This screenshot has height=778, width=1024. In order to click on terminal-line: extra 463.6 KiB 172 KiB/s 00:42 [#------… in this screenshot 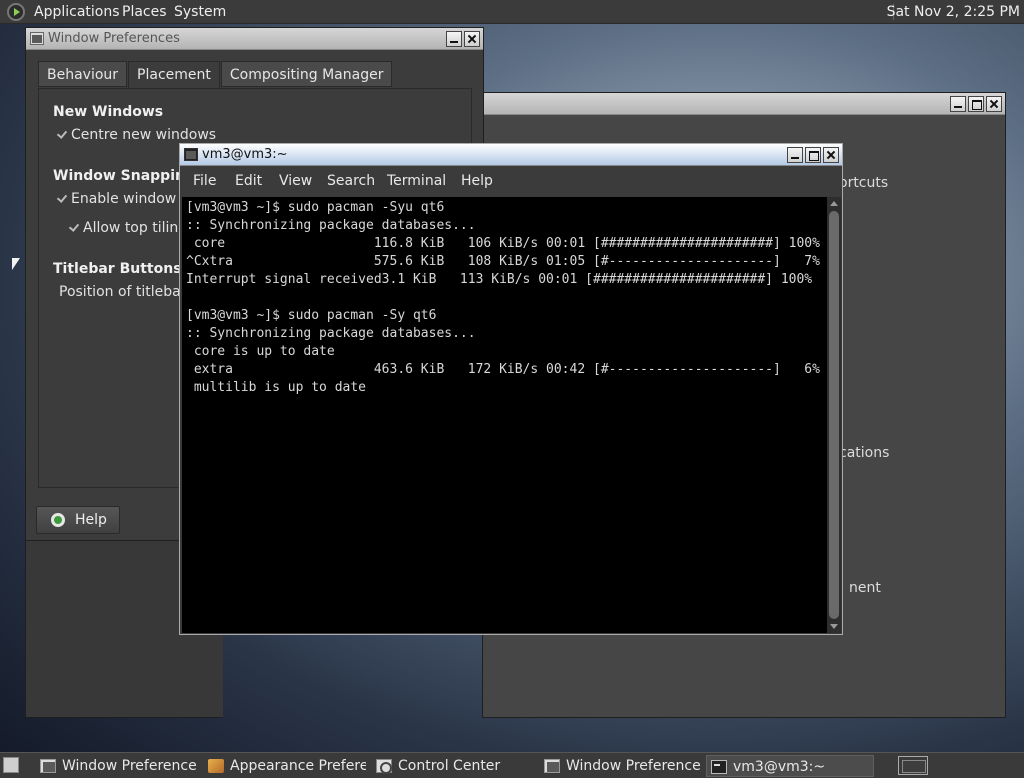, I will do `click(503, 369)`.